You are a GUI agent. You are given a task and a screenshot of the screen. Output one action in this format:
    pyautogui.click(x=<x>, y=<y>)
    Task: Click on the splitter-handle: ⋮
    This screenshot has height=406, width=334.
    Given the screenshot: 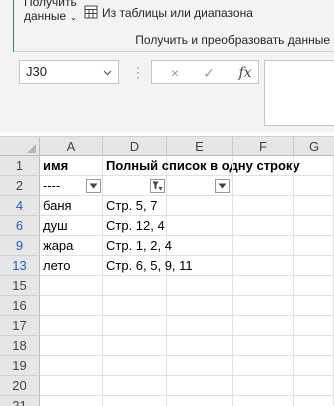 What is the action you would take?
    pyautogui.click(x=138, y=72)
    